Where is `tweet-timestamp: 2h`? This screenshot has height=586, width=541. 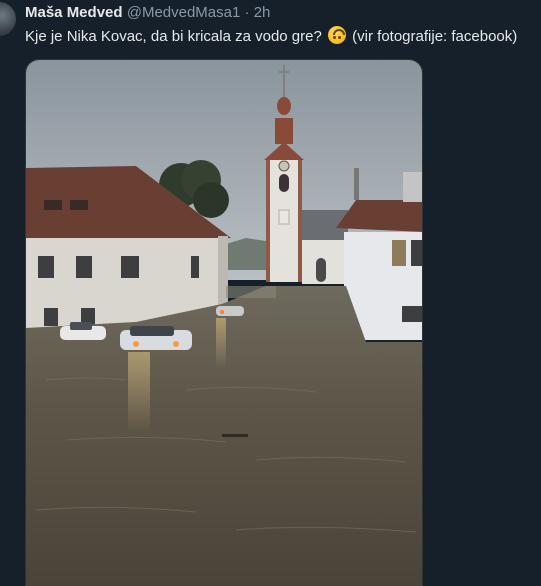
tweet-timestamp: 2h is located at coordinates (262, 12).